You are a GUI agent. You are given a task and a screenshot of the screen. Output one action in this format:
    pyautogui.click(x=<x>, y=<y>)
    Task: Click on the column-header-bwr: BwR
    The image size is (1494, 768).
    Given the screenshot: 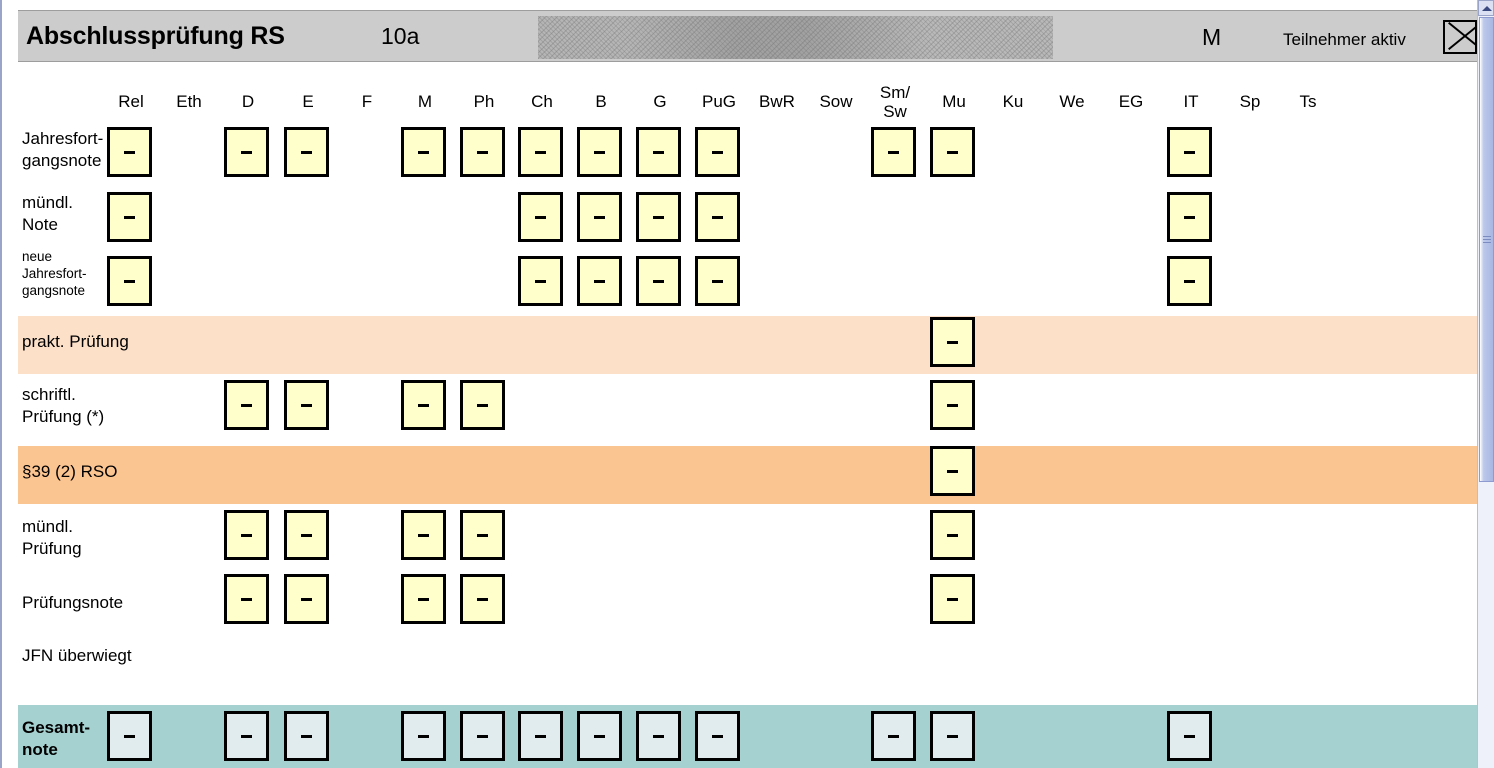 What is the action you would take?
    pyautogui.click(x=777, y=101)
    